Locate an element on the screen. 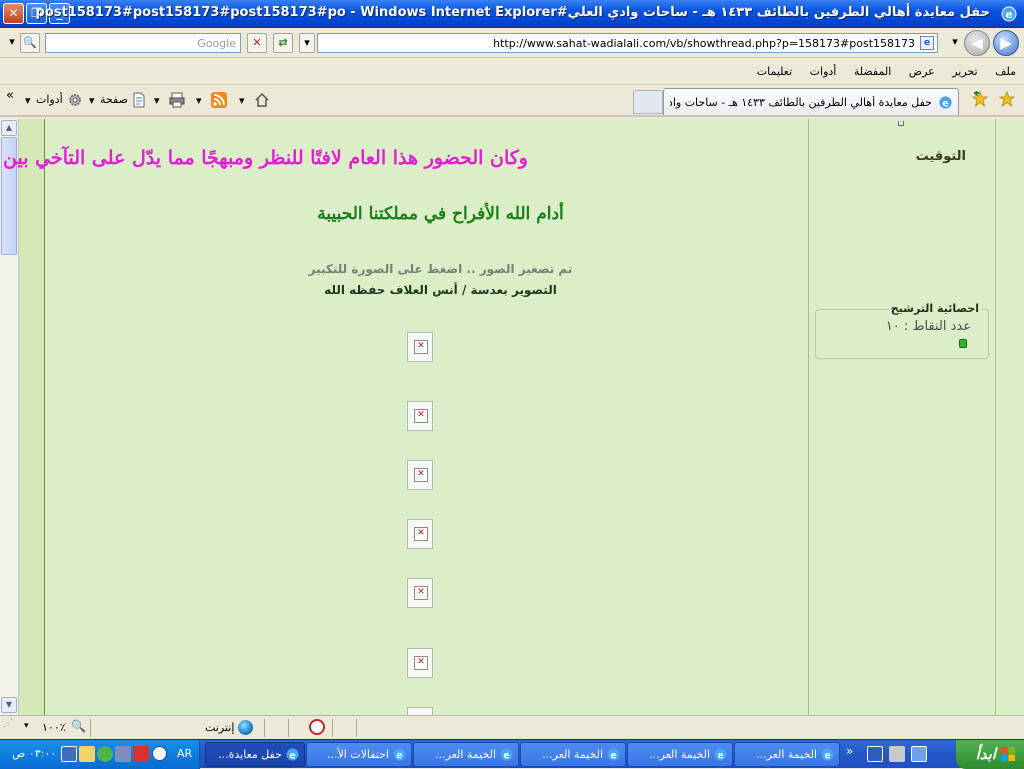 The height and width of the screenshot is (769, 1024). refresh-icon: ⇄ is located at coordinates (283, 43).